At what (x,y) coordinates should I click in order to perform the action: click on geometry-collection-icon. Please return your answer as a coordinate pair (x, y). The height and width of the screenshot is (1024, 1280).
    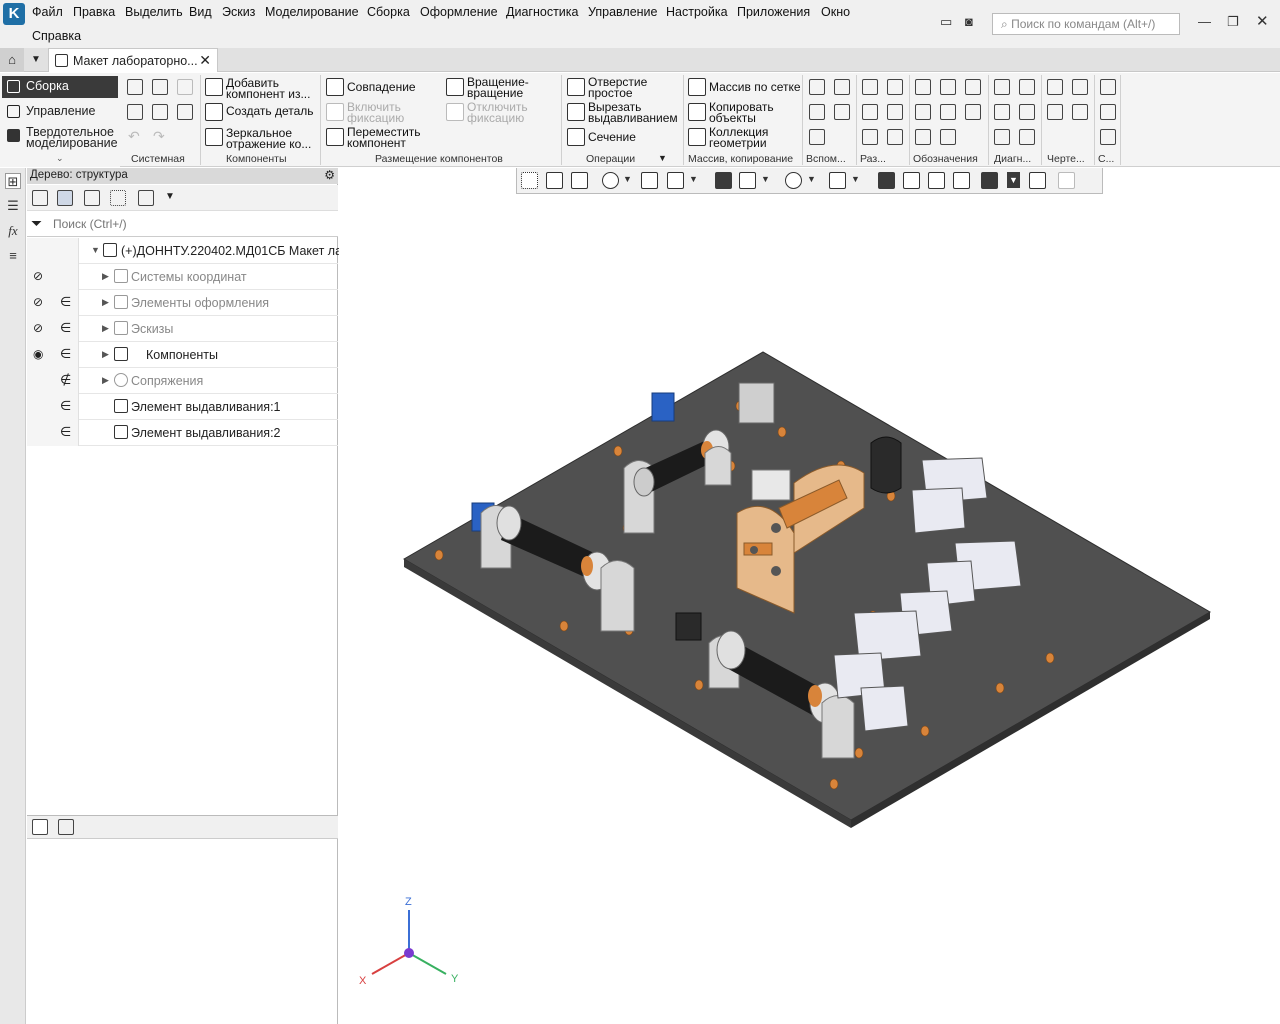
    Looking at the image, I should click on (697, 137).